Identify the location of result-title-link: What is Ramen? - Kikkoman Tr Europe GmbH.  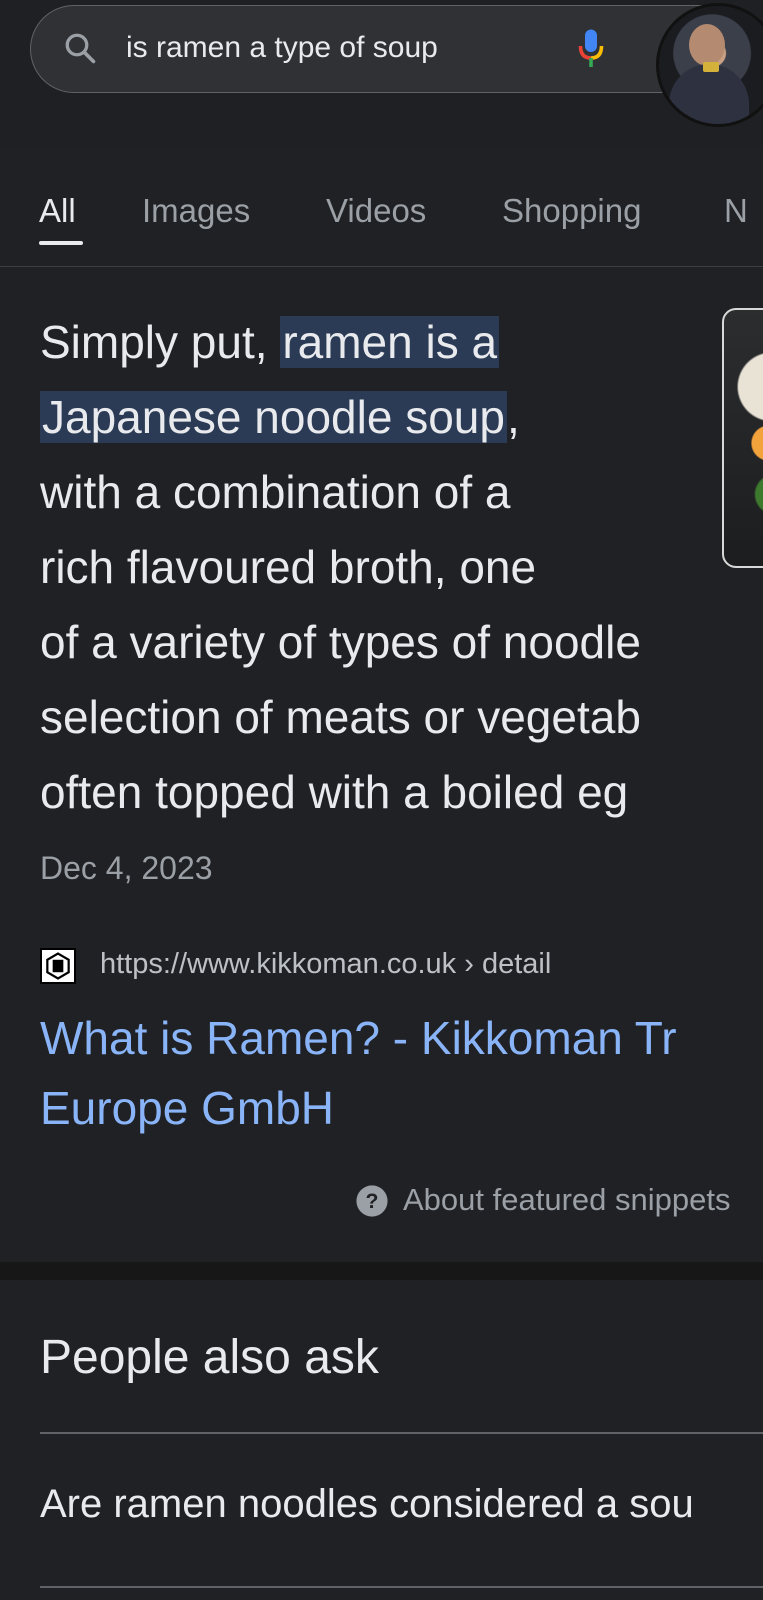
(401, 1073).